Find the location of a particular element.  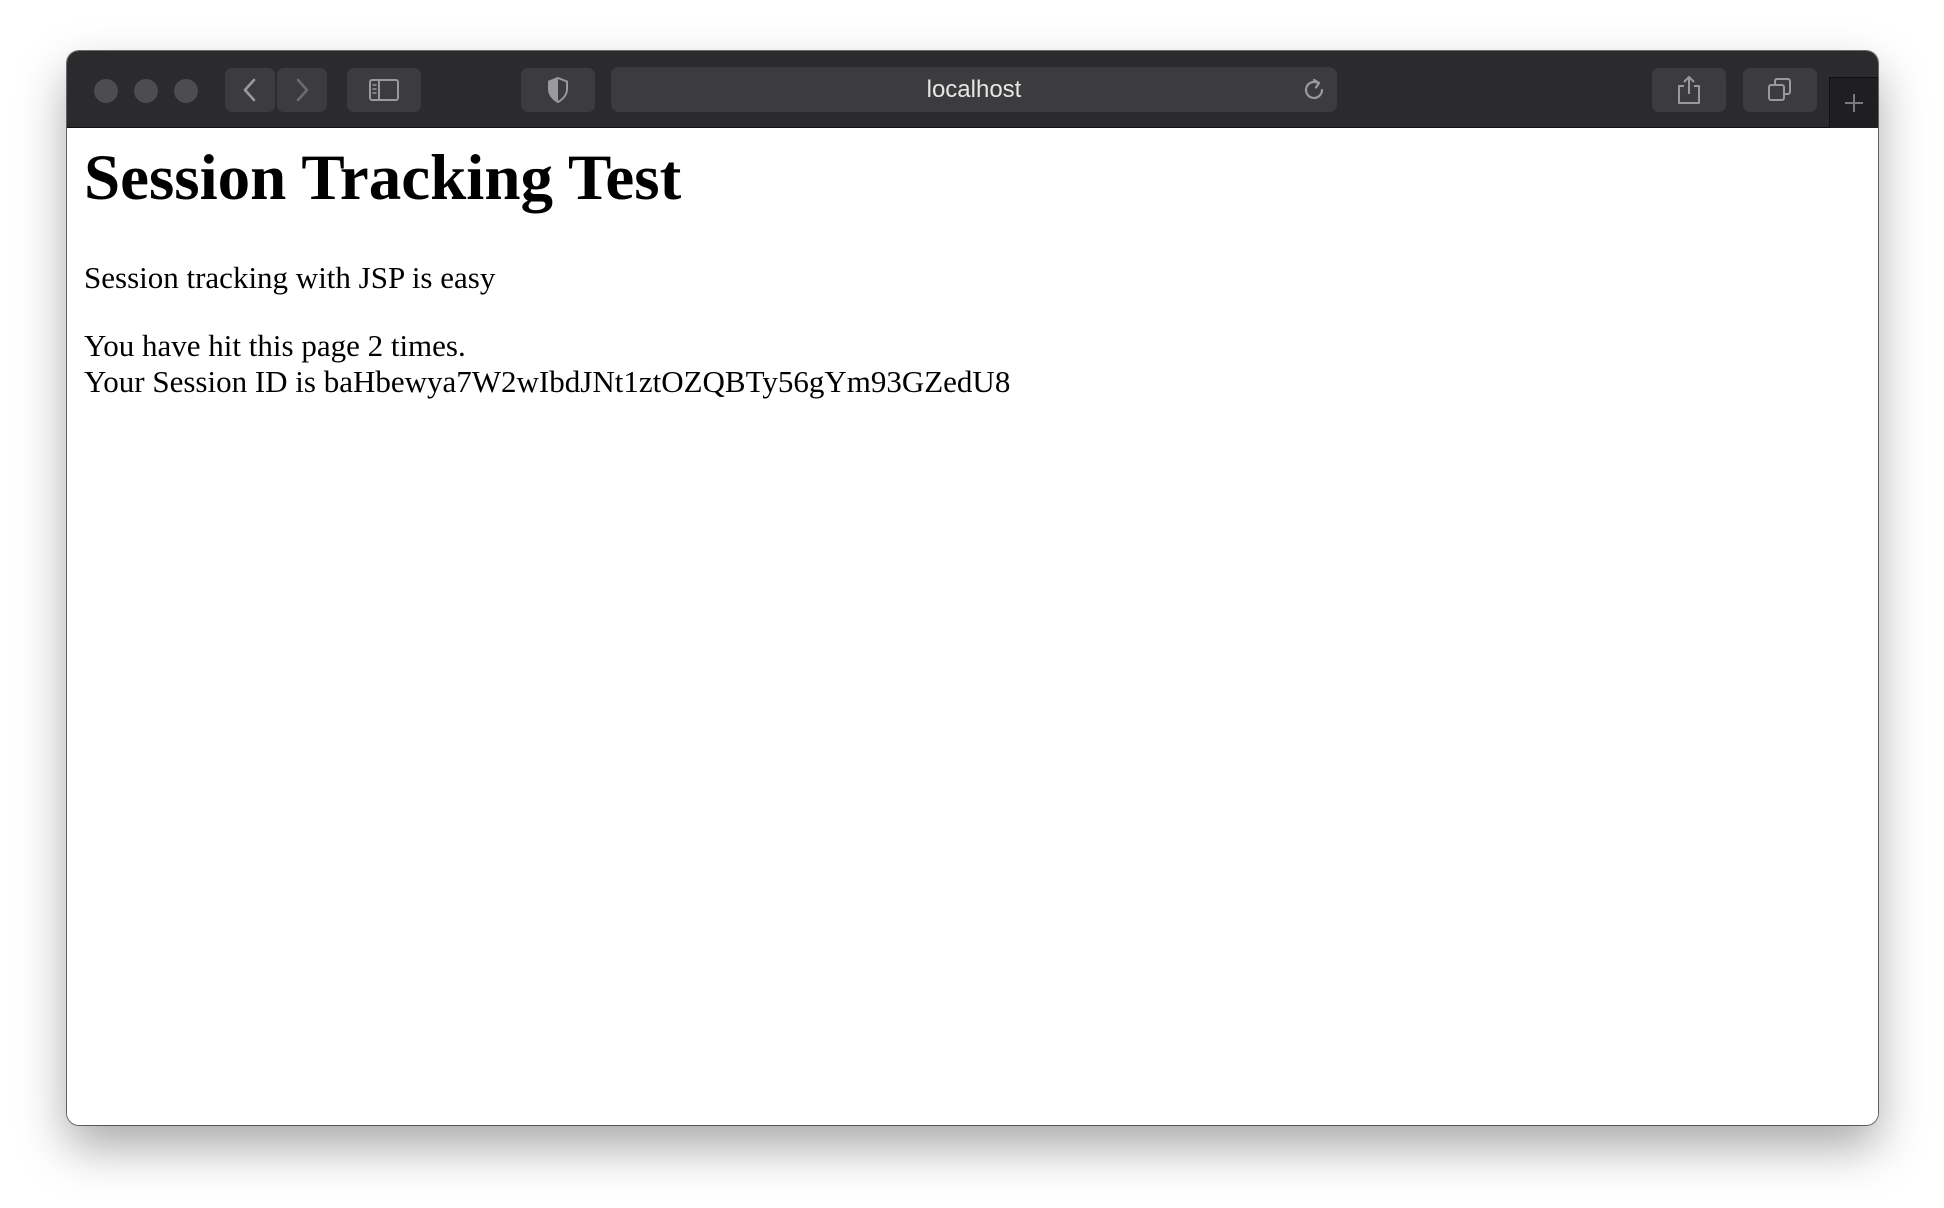

forward-button is located at coordinates (302, 90).